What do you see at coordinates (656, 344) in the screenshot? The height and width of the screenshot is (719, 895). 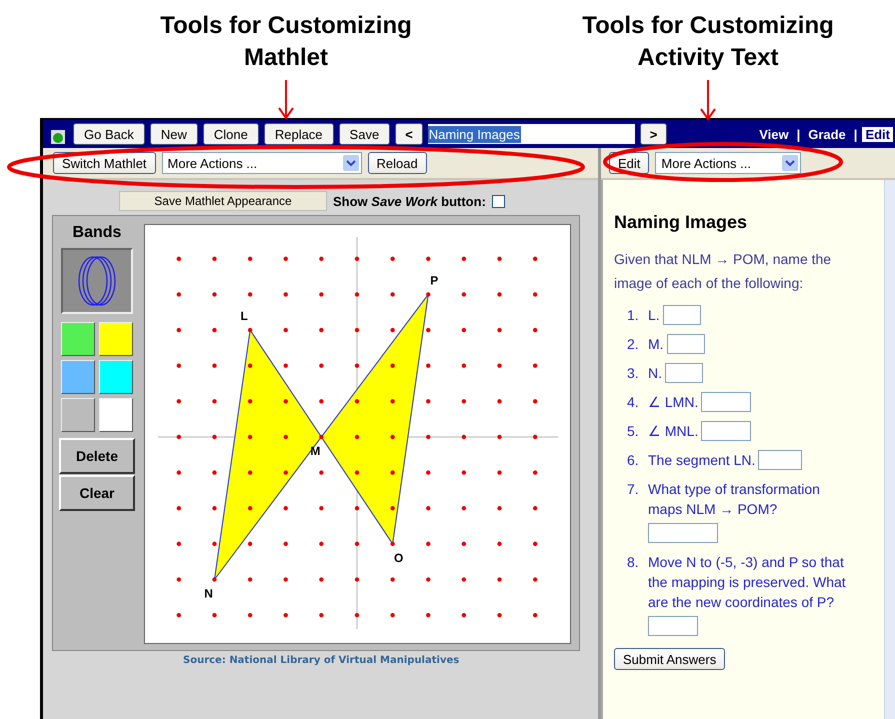 I see `question-text: M.` at bounding box center [656, 344].